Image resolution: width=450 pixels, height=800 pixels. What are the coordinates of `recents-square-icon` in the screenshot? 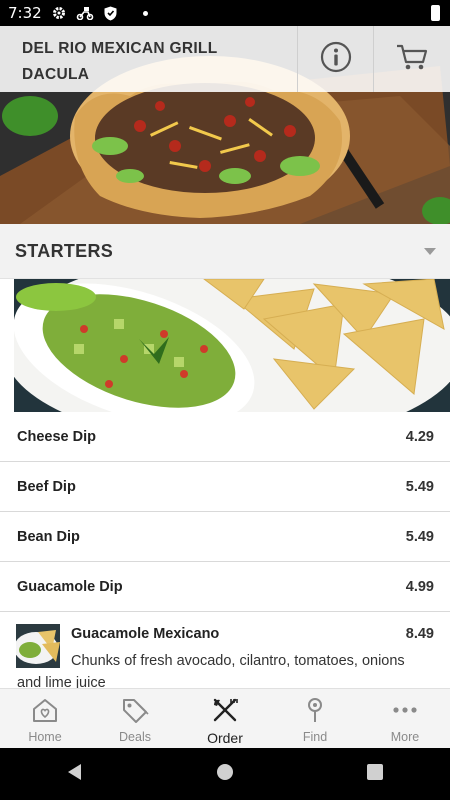 It's located at (375, 774).